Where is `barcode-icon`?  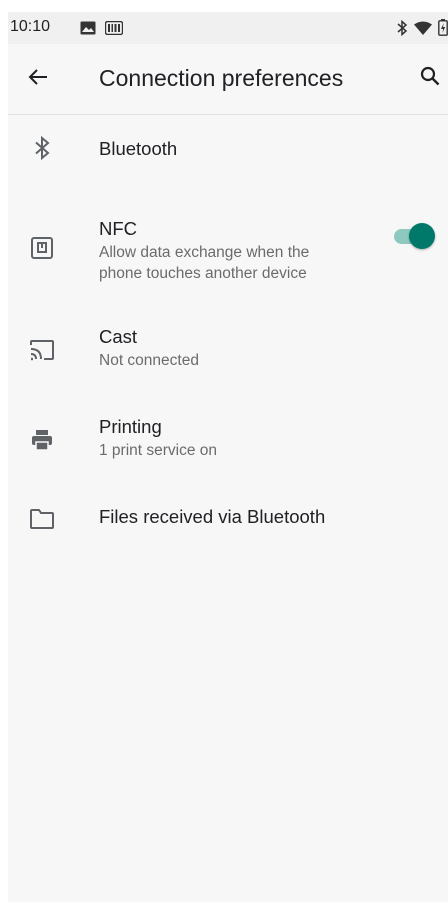
barcode-icon is located at coordinates (114, 30).